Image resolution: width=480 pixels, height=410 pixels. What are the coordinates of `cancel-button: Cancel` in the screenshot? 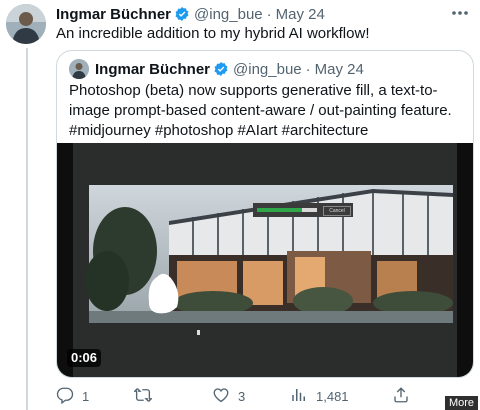 It's located at (337, 211).